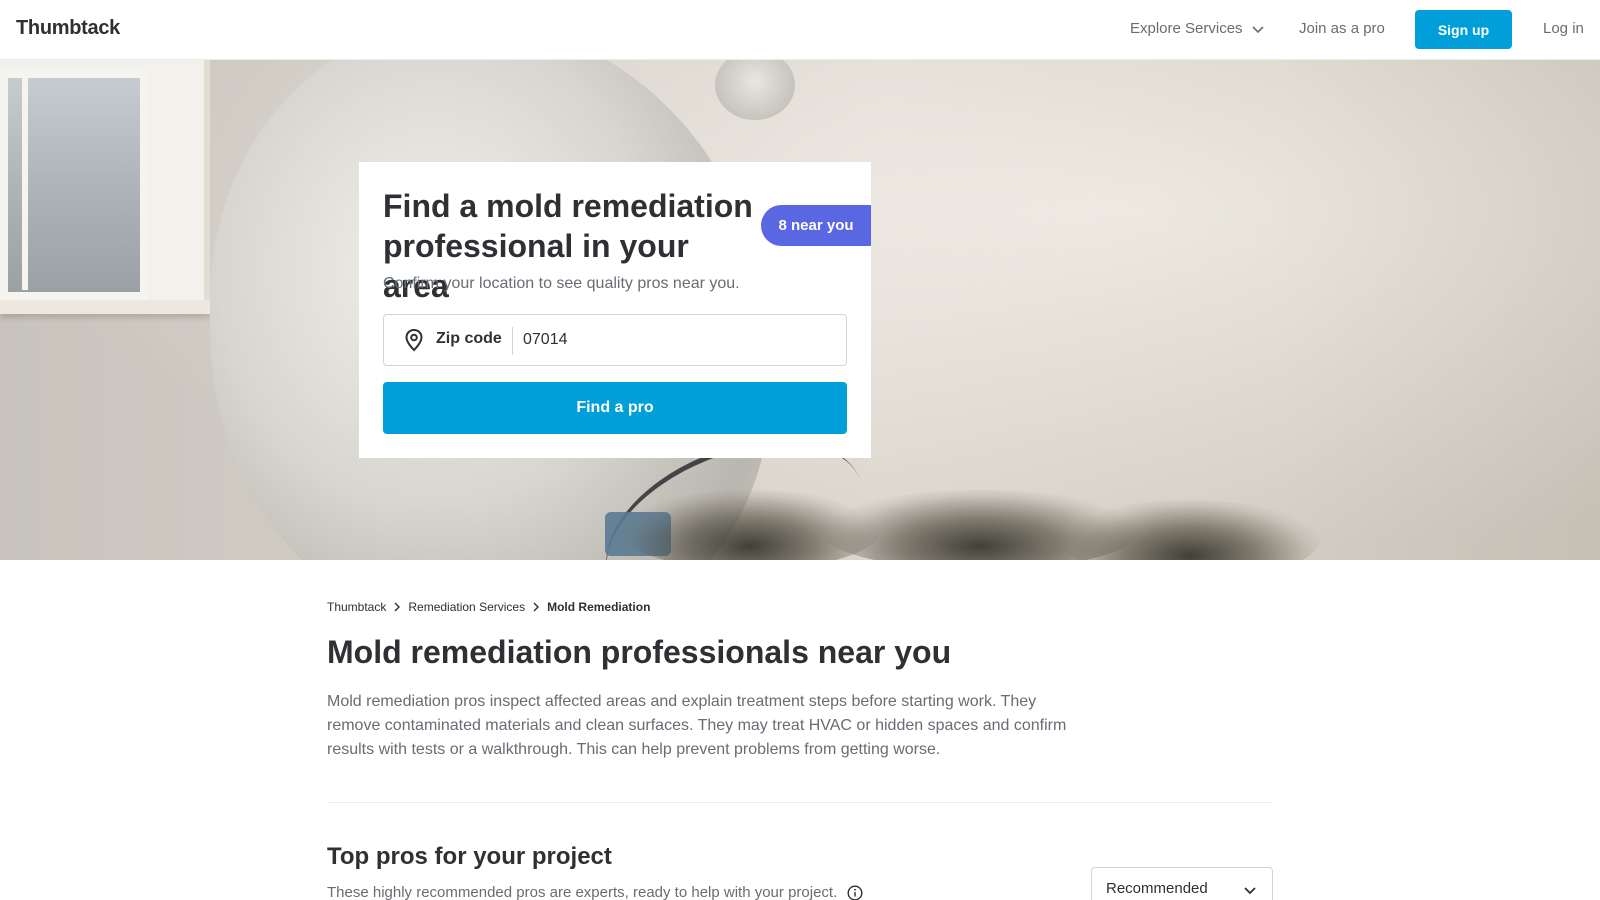 The image size is (1600, 900). I want to click on zip-code-input, so click(678, 340).